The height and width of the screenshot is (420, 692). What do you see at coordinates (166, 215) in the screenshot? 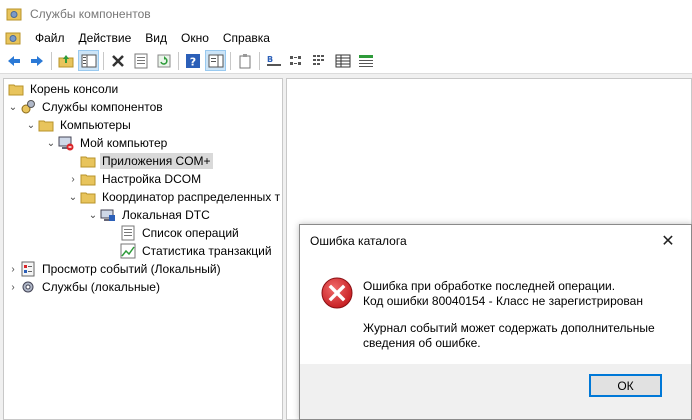
I see `tree-item-label: Локальная DTC` at bounding box center [166, 215].